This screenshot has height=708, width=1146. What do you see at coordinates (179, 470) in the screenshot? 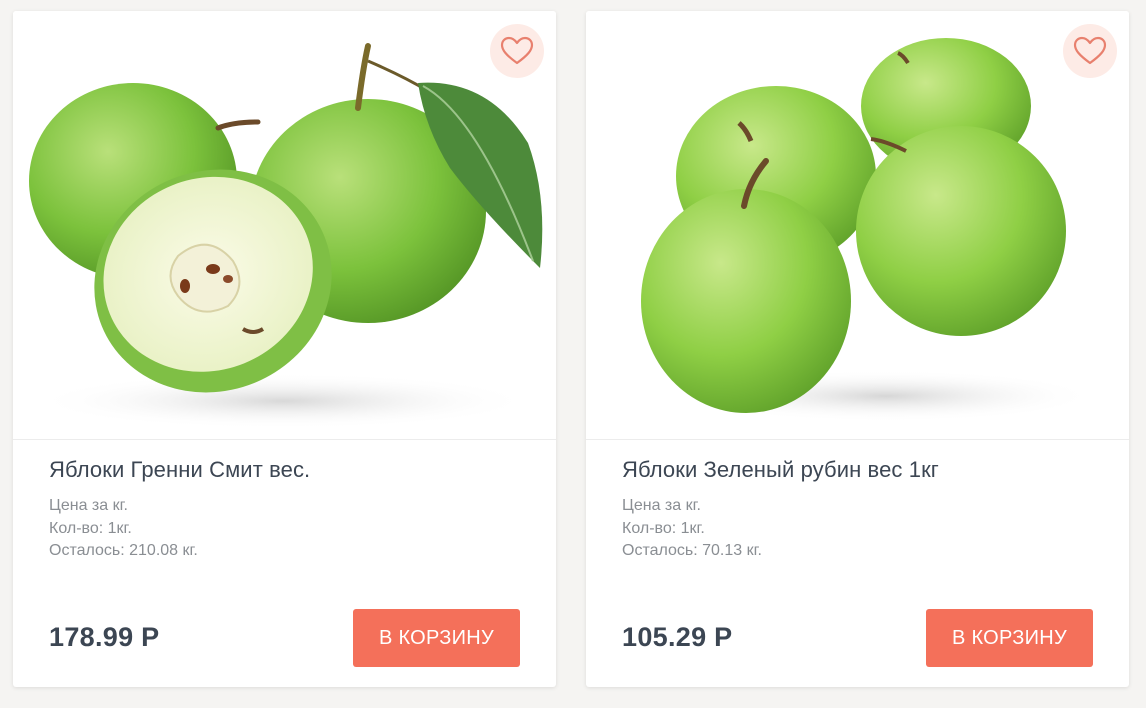
I see `product-title: Яблоки Гренни Смит вес.` at bounding box center [179, 470].